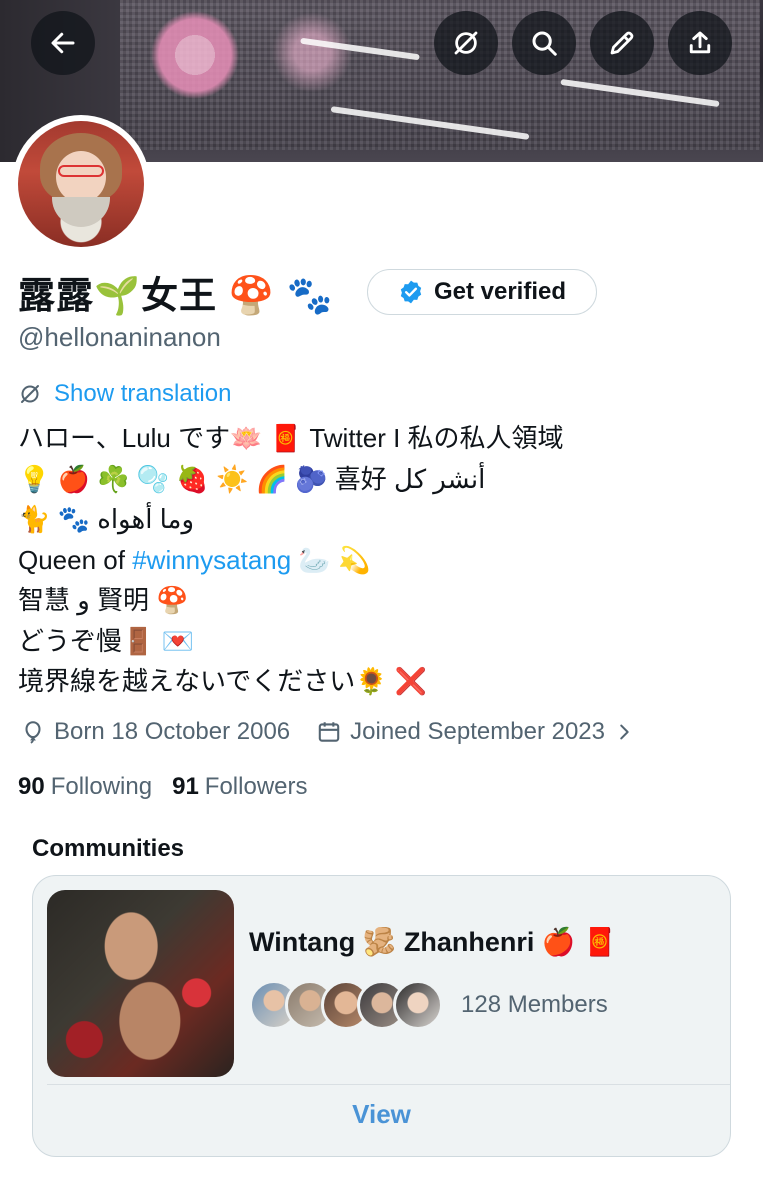 The image size is (763, 1200). What do you see at coordinates (33, 732) in the screenshot?
I see `balloon-icon` at bounding box center [33, 732].